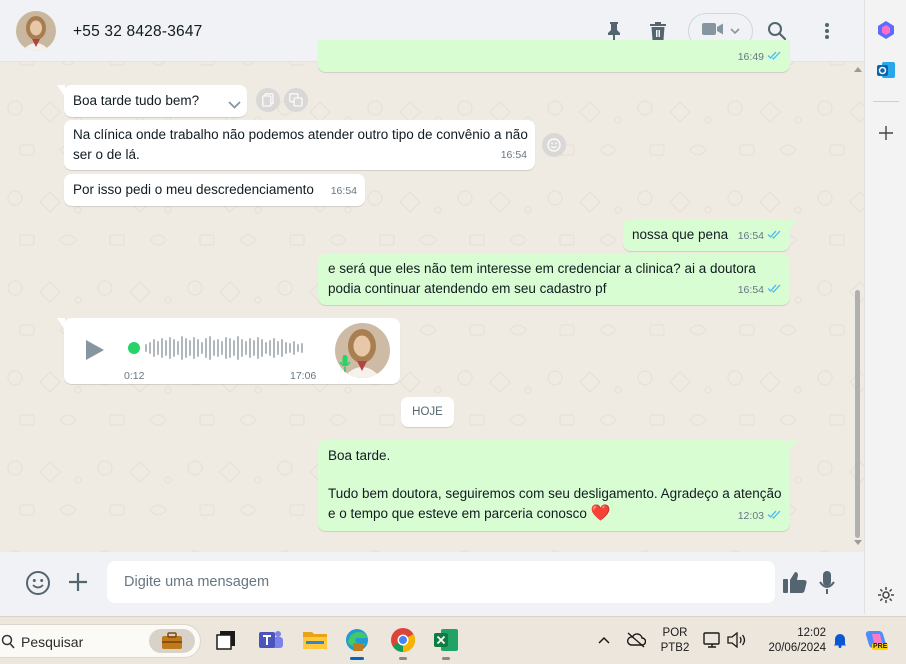 This screenshot has width=906, height=664. What do you see at coordinates (95, 353) in the screenshot?
I see `play-icon` at bounding box center [95, 353].